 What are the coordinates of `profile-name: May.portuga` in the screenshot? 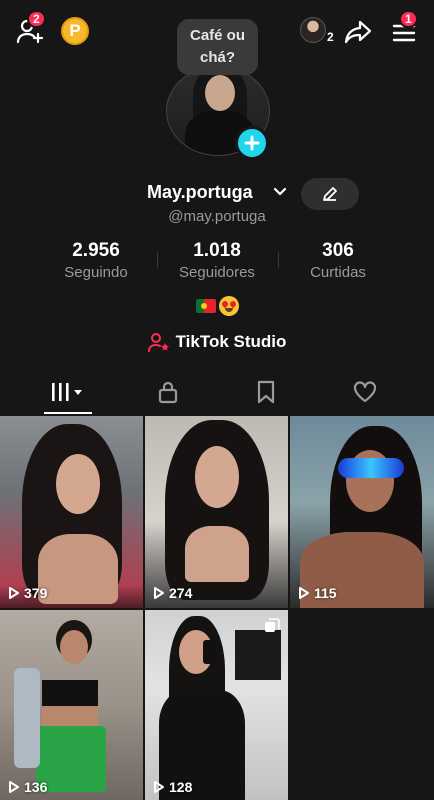 It's located at (200, 192).